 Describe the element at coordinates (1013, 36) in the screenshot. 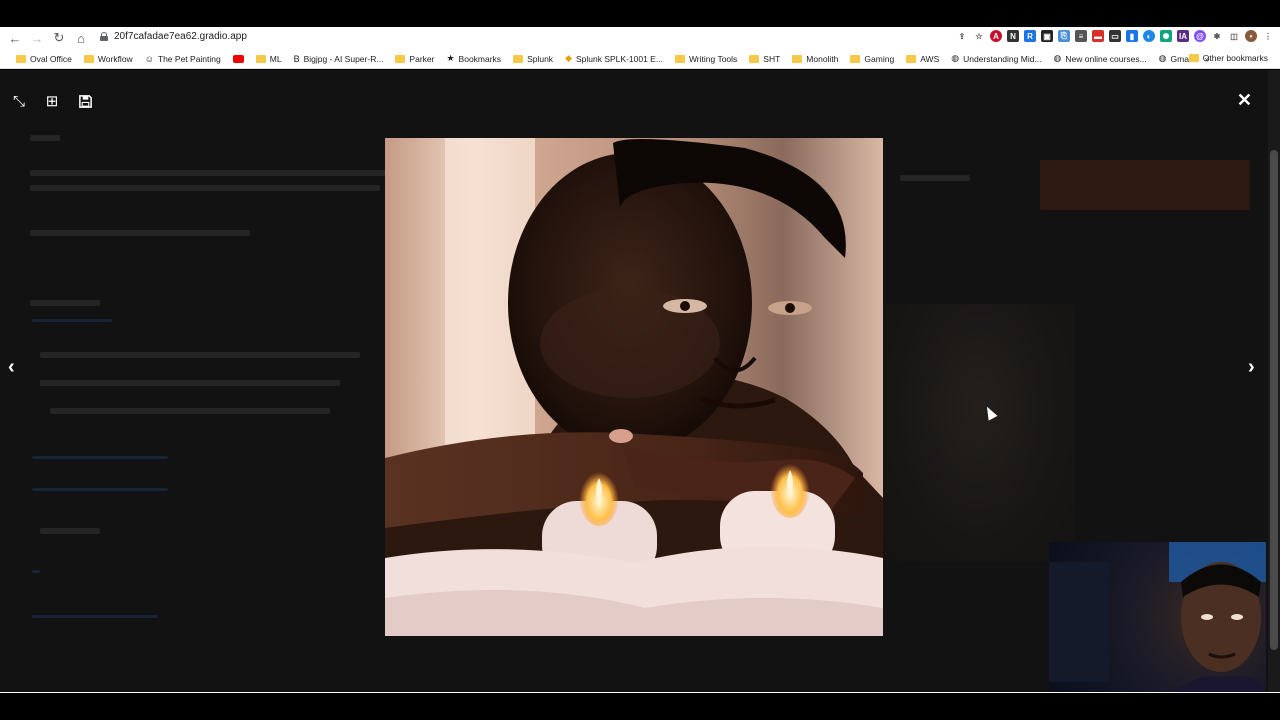

I see `extension-icon: N` at that location.